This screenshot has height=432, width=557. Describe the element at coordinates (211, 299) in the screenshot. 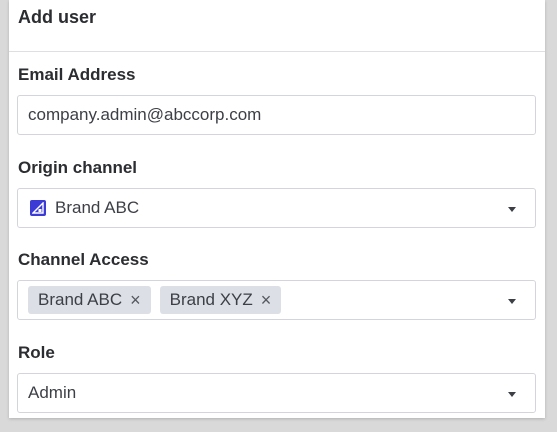

I see `chip-label: Brand XYZ` at that location.